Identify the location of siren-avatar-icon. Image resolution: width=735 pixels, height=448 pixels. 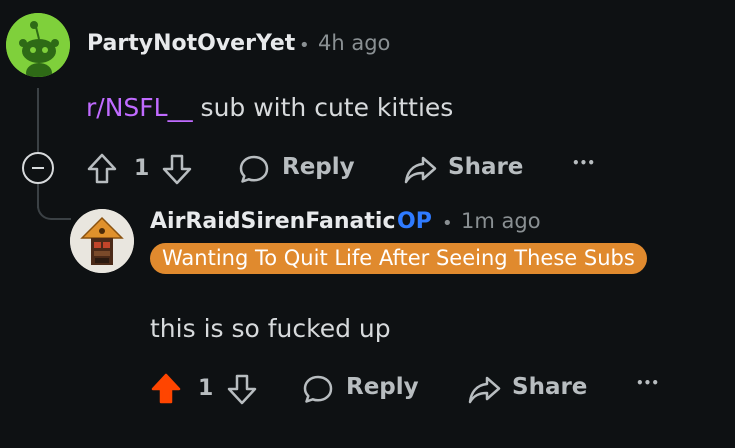
(102, 241).